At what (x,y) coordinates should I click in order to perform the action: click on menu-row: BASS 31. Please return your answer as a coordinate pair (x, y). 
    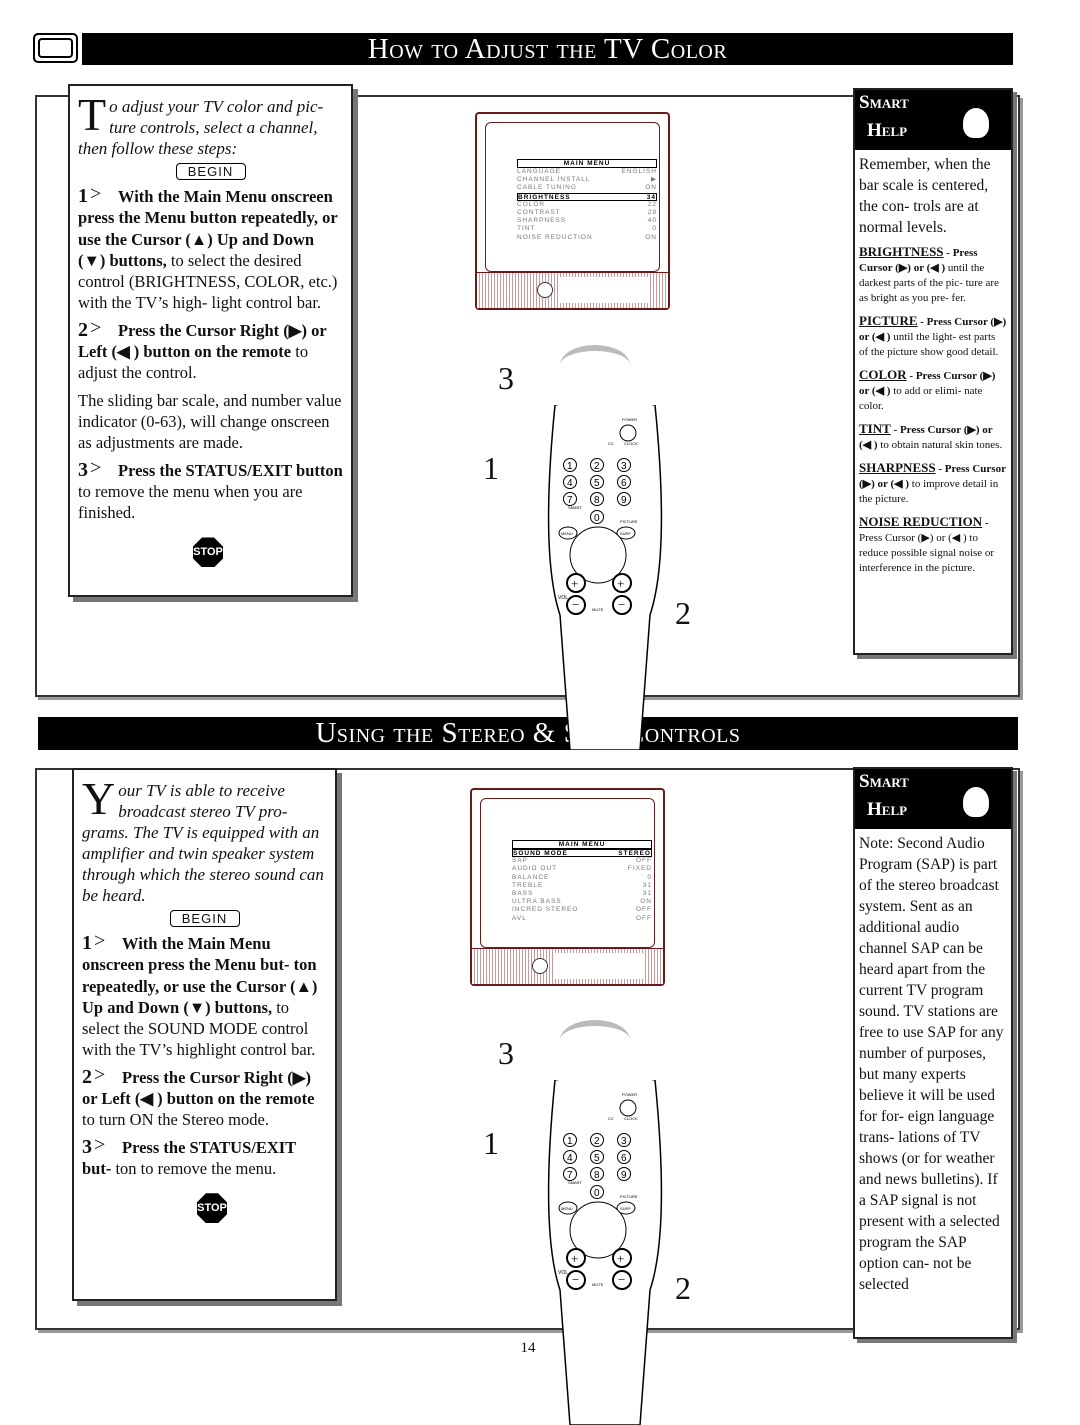
    Looking at the image, I should click on (582, 893).